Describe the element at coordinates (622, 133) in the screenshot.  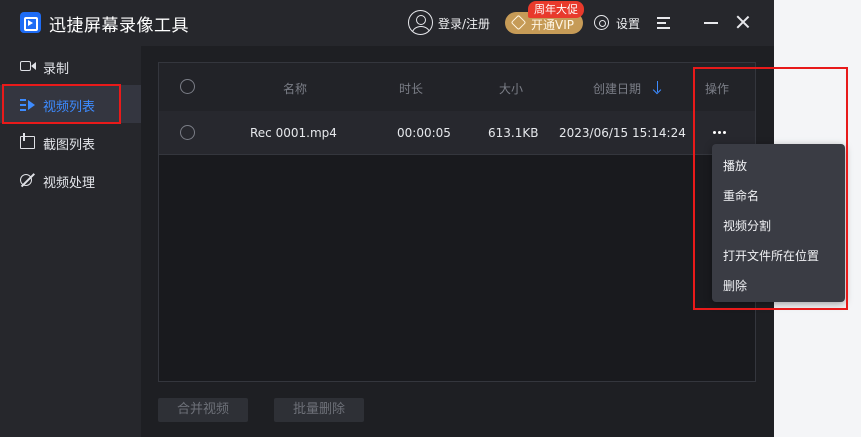
I see `cell-created: 2023/06/15 15:14:24` at that location.